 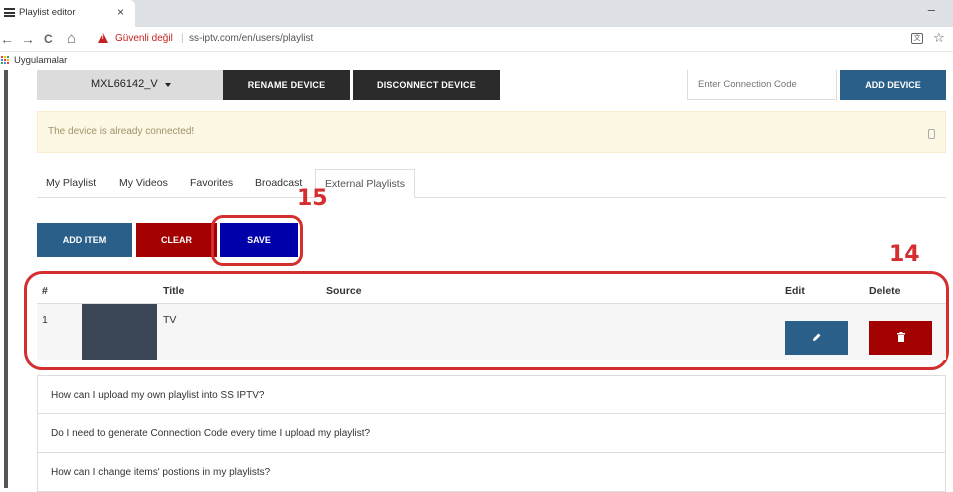 I want to click on home-icon: ⌂, so click(x=71, y=39).